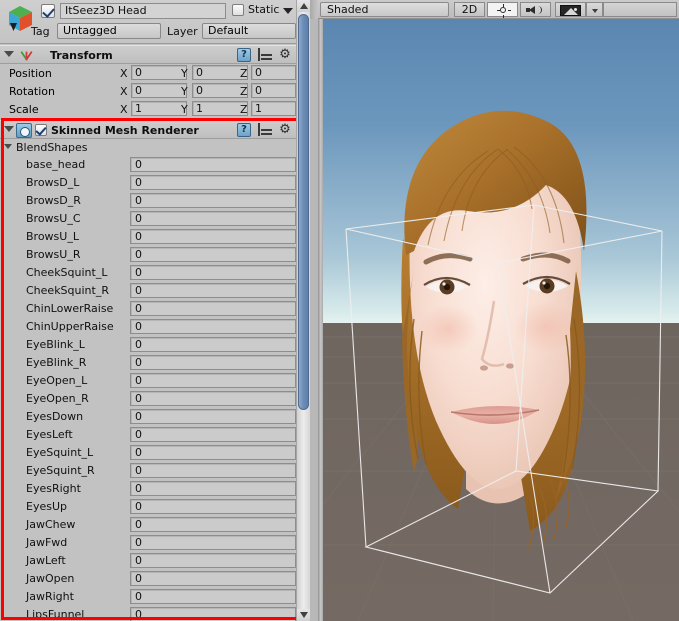 Image resolution: width=679 pixels, height=621 pixels. What do you see at coordinates (53, 200) in the screenshot?
I see `blendshape-name: BrowsD_R` at bounding box center [53, 200].